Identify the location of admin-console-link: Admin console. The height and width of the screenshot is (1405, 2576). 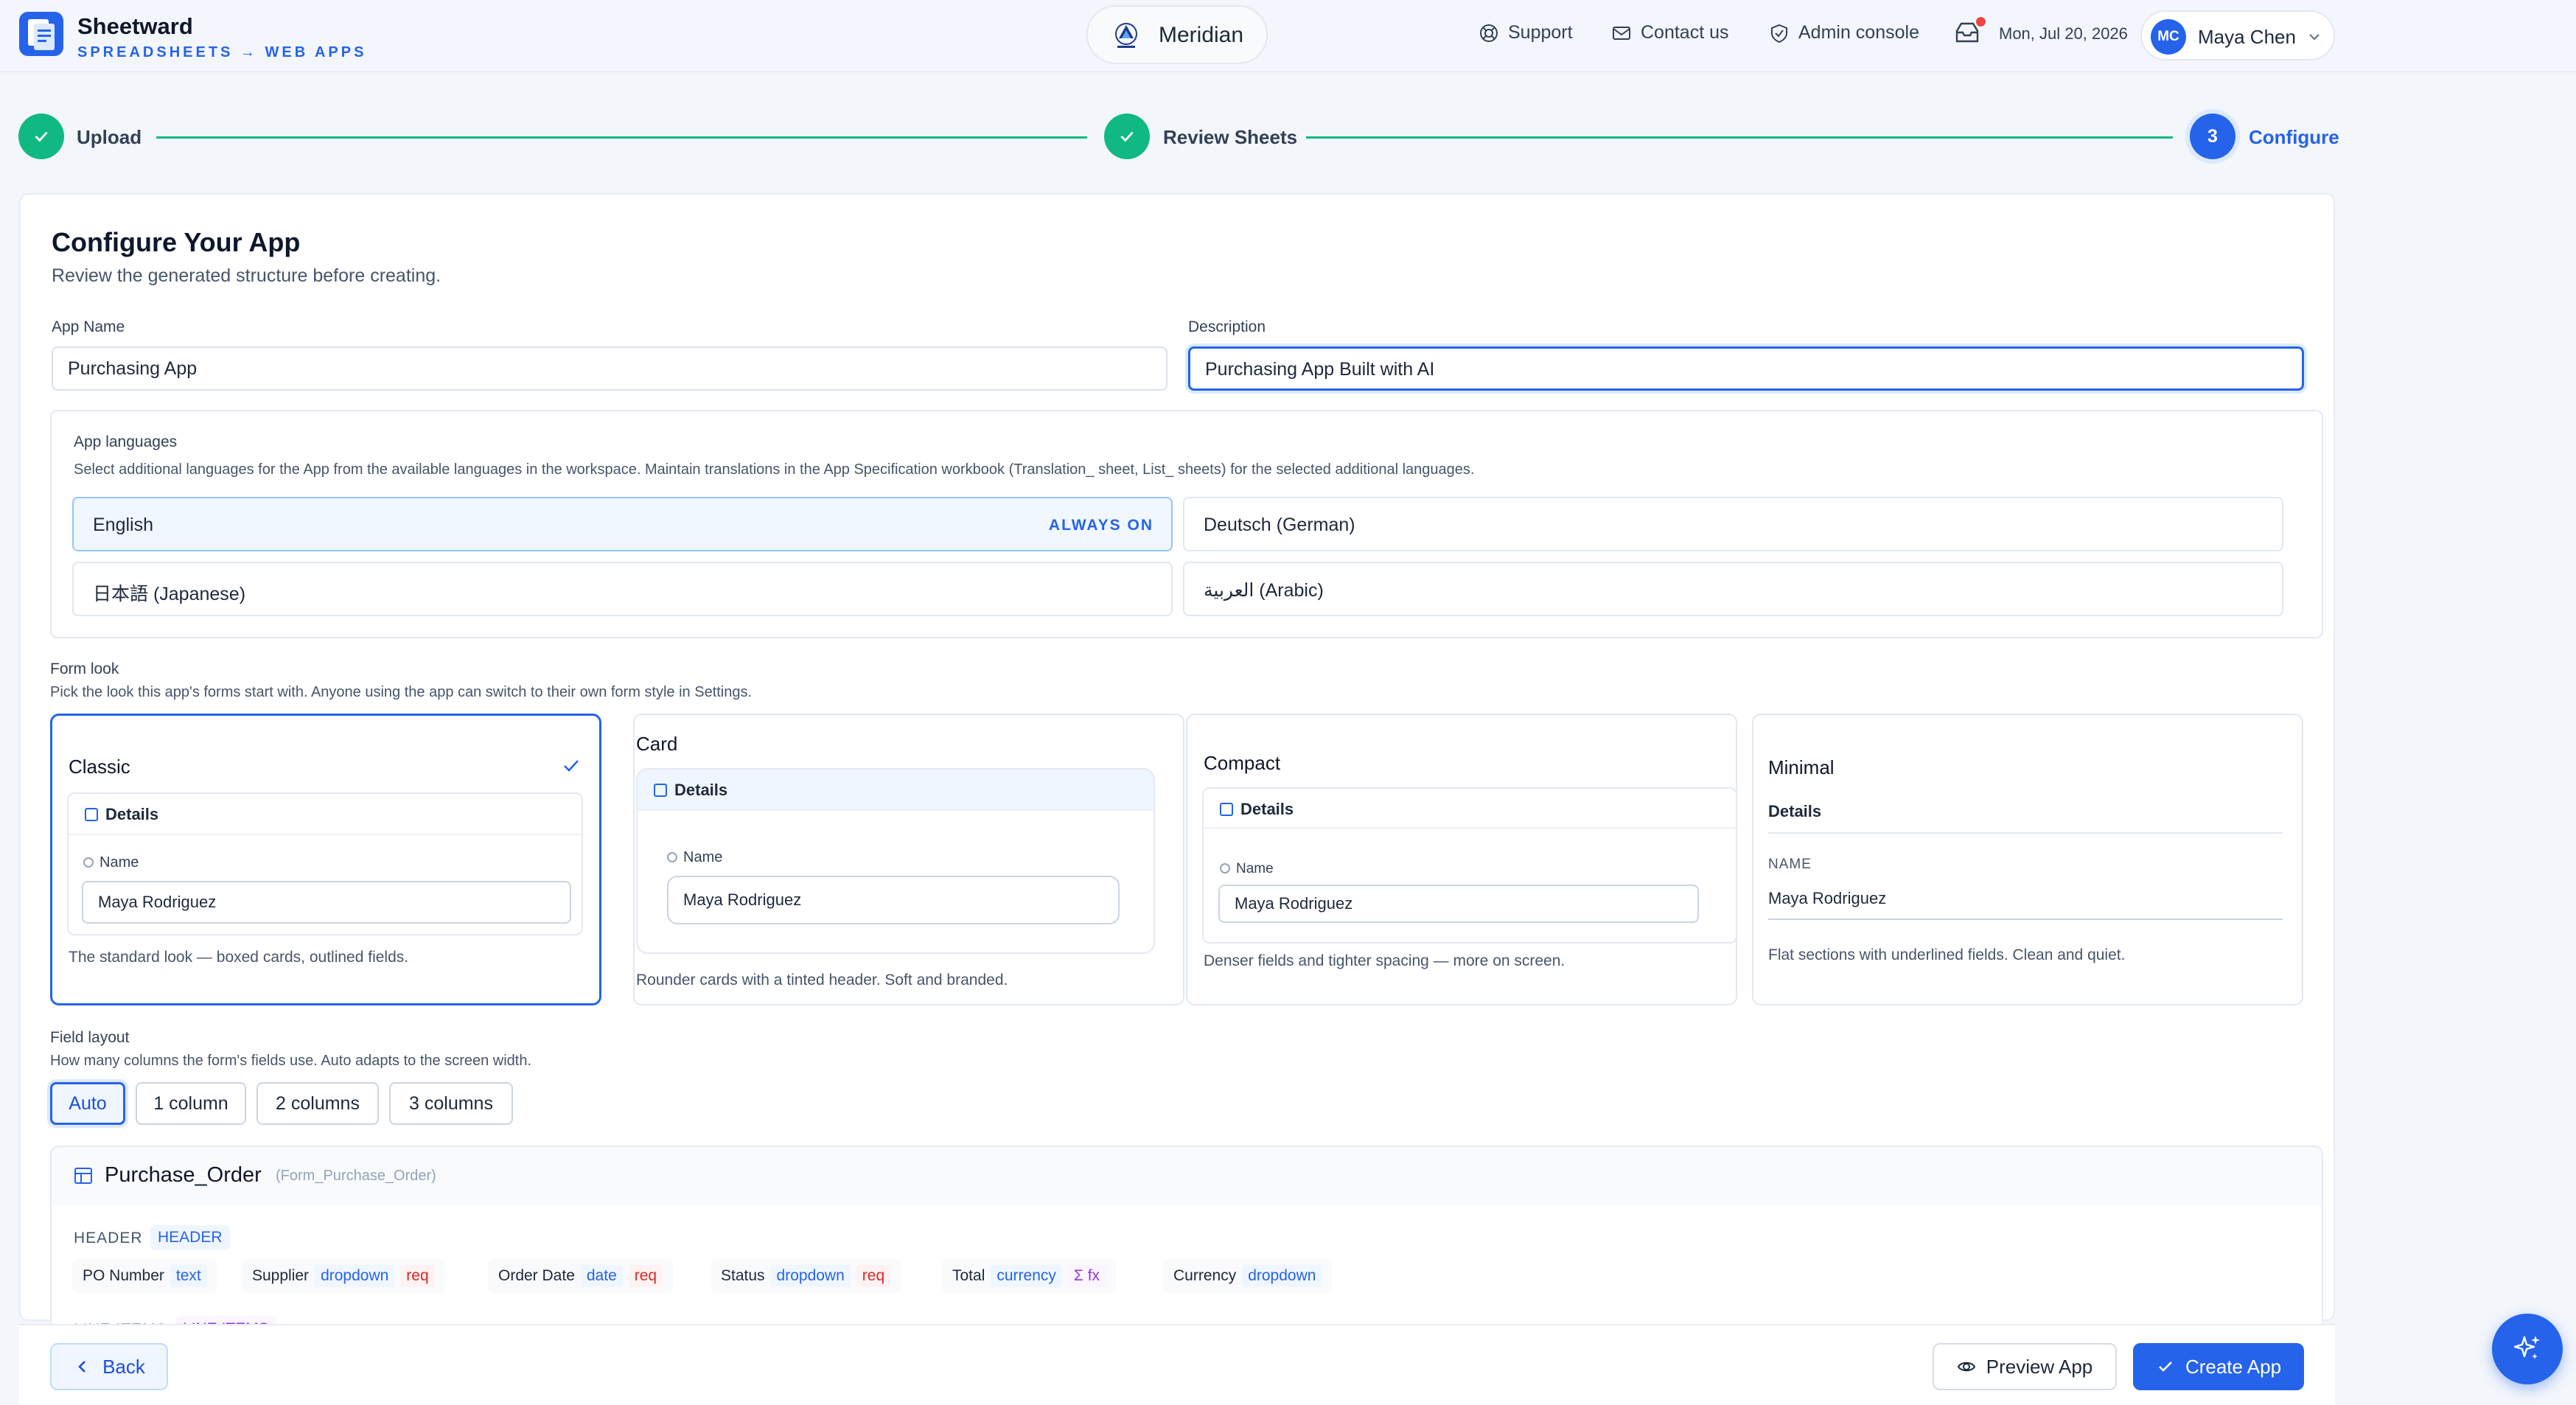
(1844, 32).